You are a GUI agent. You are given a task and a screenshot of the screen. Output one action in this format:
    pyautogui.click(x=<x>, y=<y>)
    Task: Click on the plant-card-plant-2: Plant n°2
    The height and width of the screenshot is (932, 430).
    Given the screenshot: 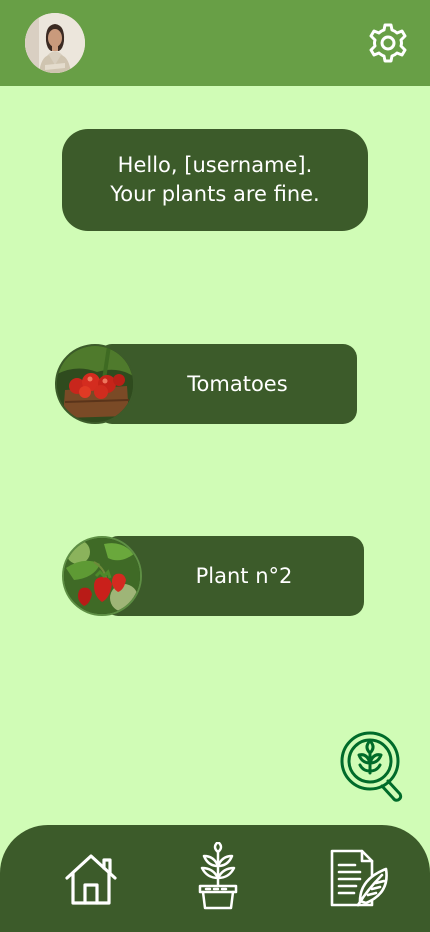 What is the action you would take?
    pyautogui.click(x=234, y=576)
    